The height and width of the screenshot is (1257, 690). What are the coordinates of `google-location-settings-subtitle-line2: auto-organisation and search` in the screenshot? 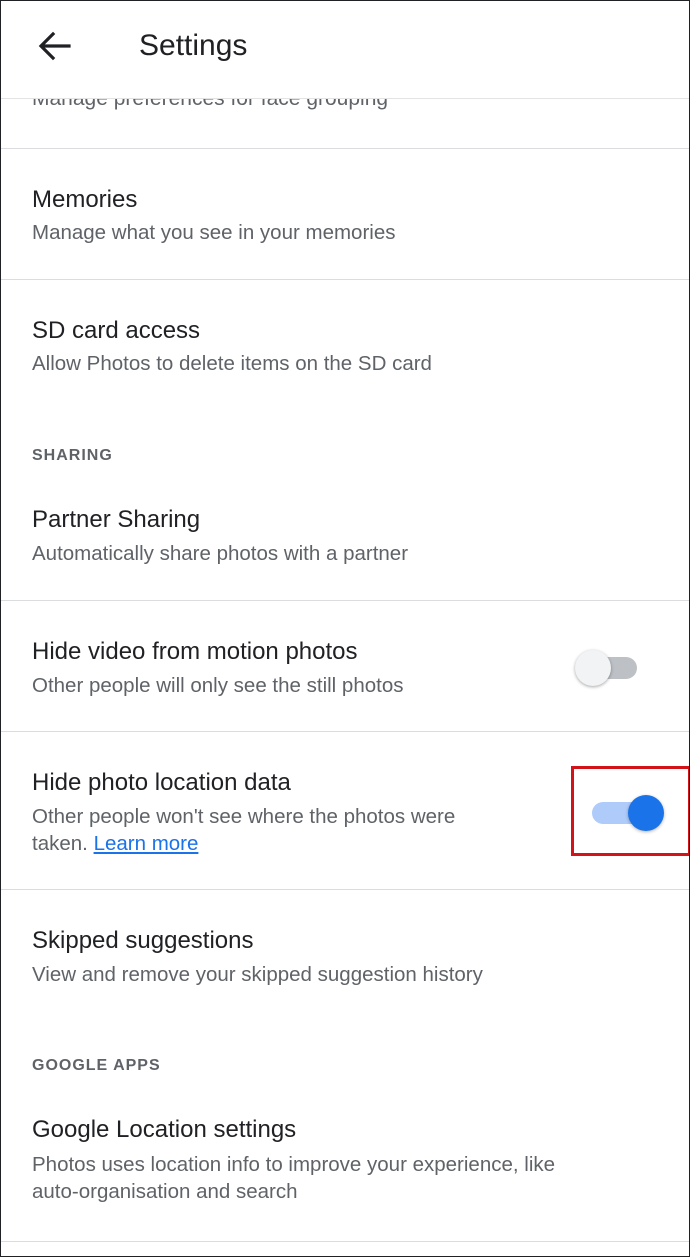 It's located at (165, 1191).